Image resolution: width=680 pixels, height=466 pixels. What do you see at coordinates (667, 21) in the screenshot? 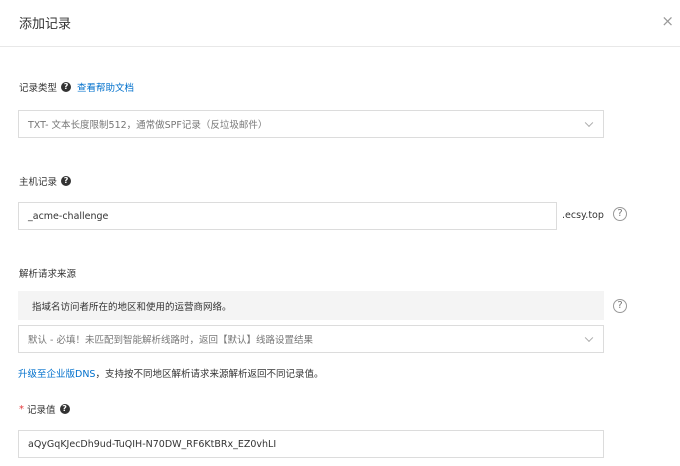
I see `close-icon: ×` at bounding box center [667, 21].